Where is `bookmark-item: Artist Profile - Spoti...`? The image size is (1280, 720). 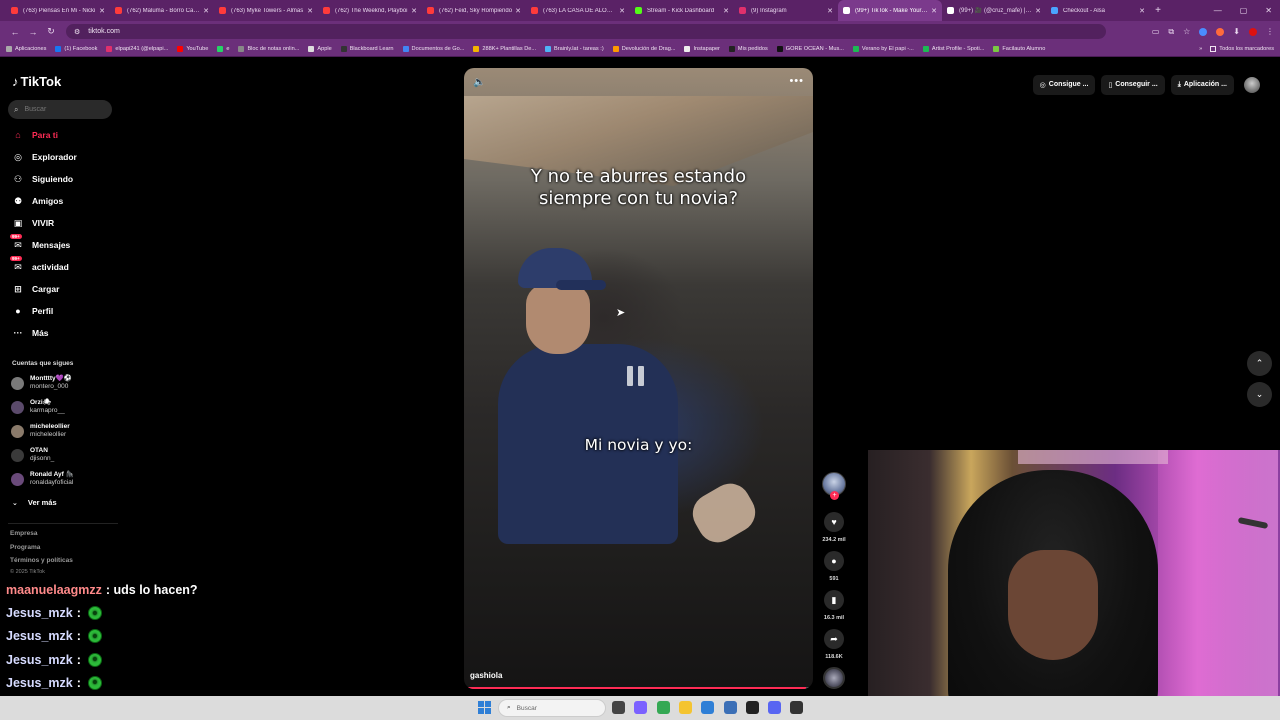 bookmark-item: Artist Profile - Spoti... is located at coordinates (953, 49).